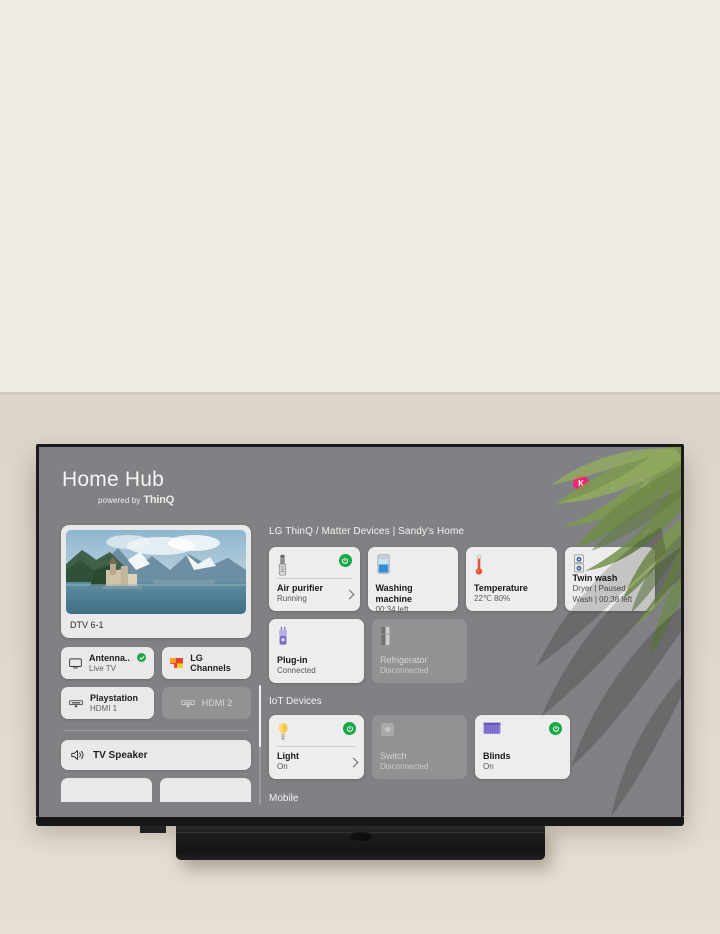  What do you see at coordinates (156, 790) in the screenshot?
I see `more-inputs-partial` at bounding box center [156, 790].